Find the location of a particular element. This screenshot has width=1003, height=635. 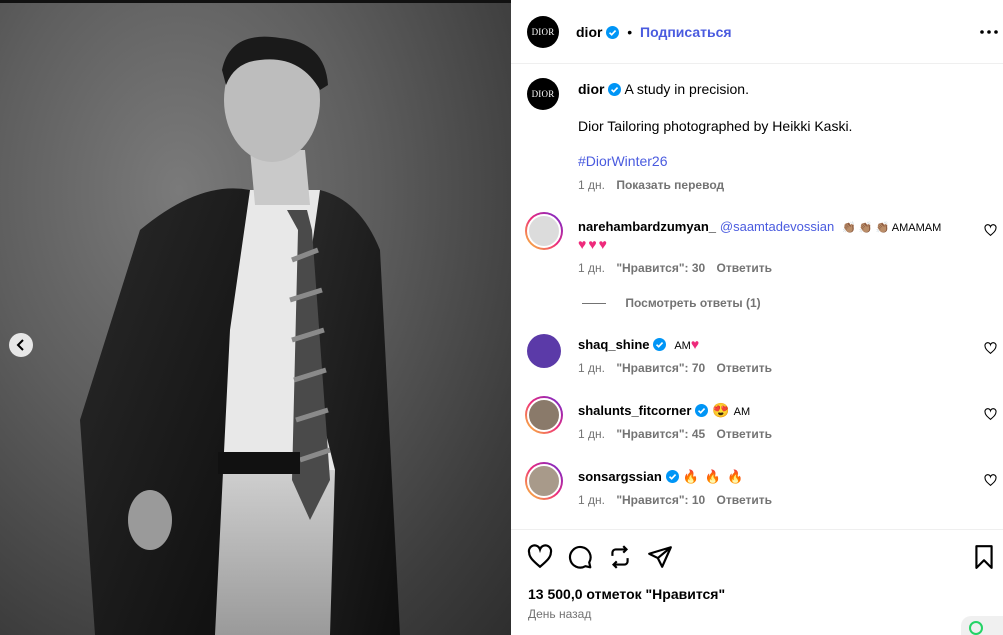

author-avatar: DIOR is located at coordinates (543, 32).